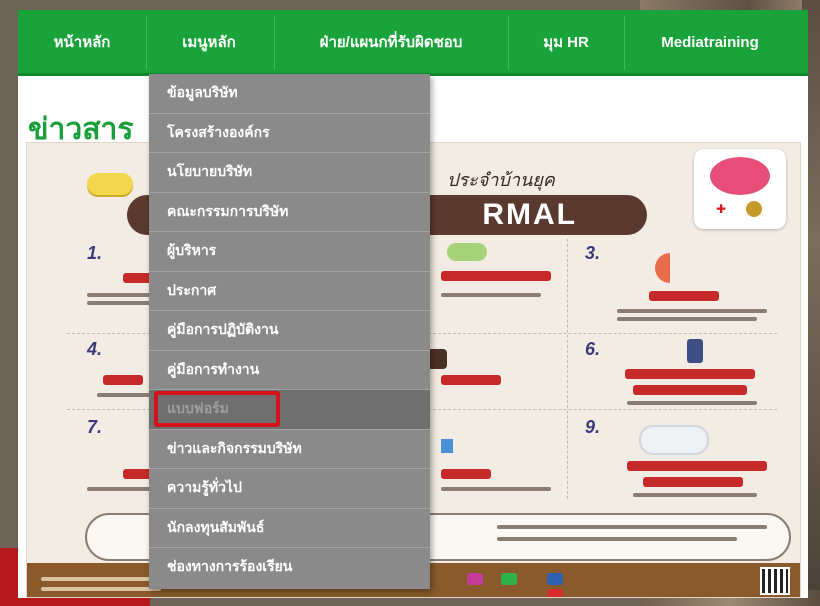  Describe the element at coordinates (289, 410) in the screenshot. I see `menu-item-forms: แบบฟอร์ม` at that location.